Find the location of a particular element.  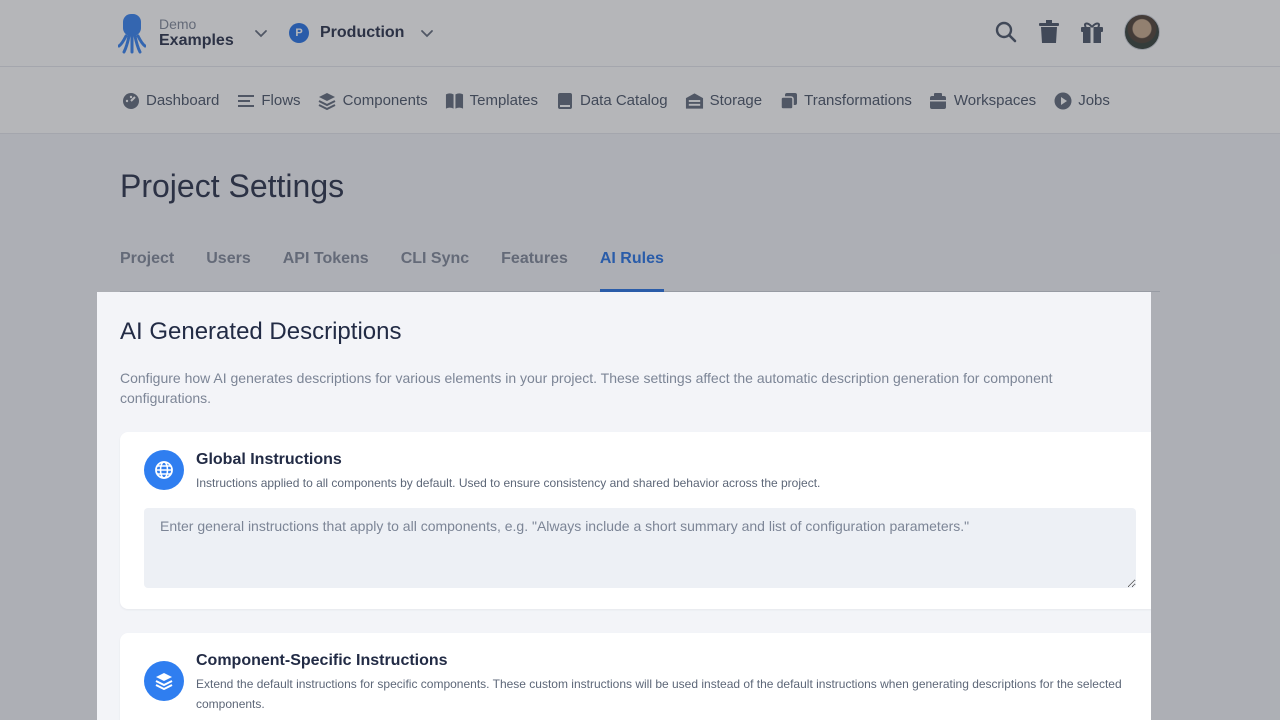

tab-api-tokens: API Tokens is located at coordinates (326, 269).